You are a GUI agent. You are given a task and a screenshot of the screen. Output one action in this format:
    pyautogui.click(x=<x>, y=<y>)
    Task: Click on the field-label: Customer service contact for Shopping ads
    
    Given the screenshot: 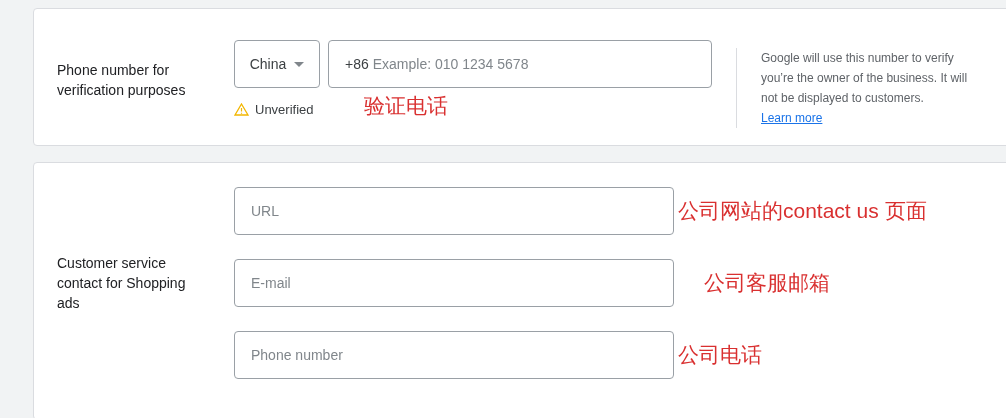 What is the action you would take?
    pyautogui.click(x=121, y=283)
    